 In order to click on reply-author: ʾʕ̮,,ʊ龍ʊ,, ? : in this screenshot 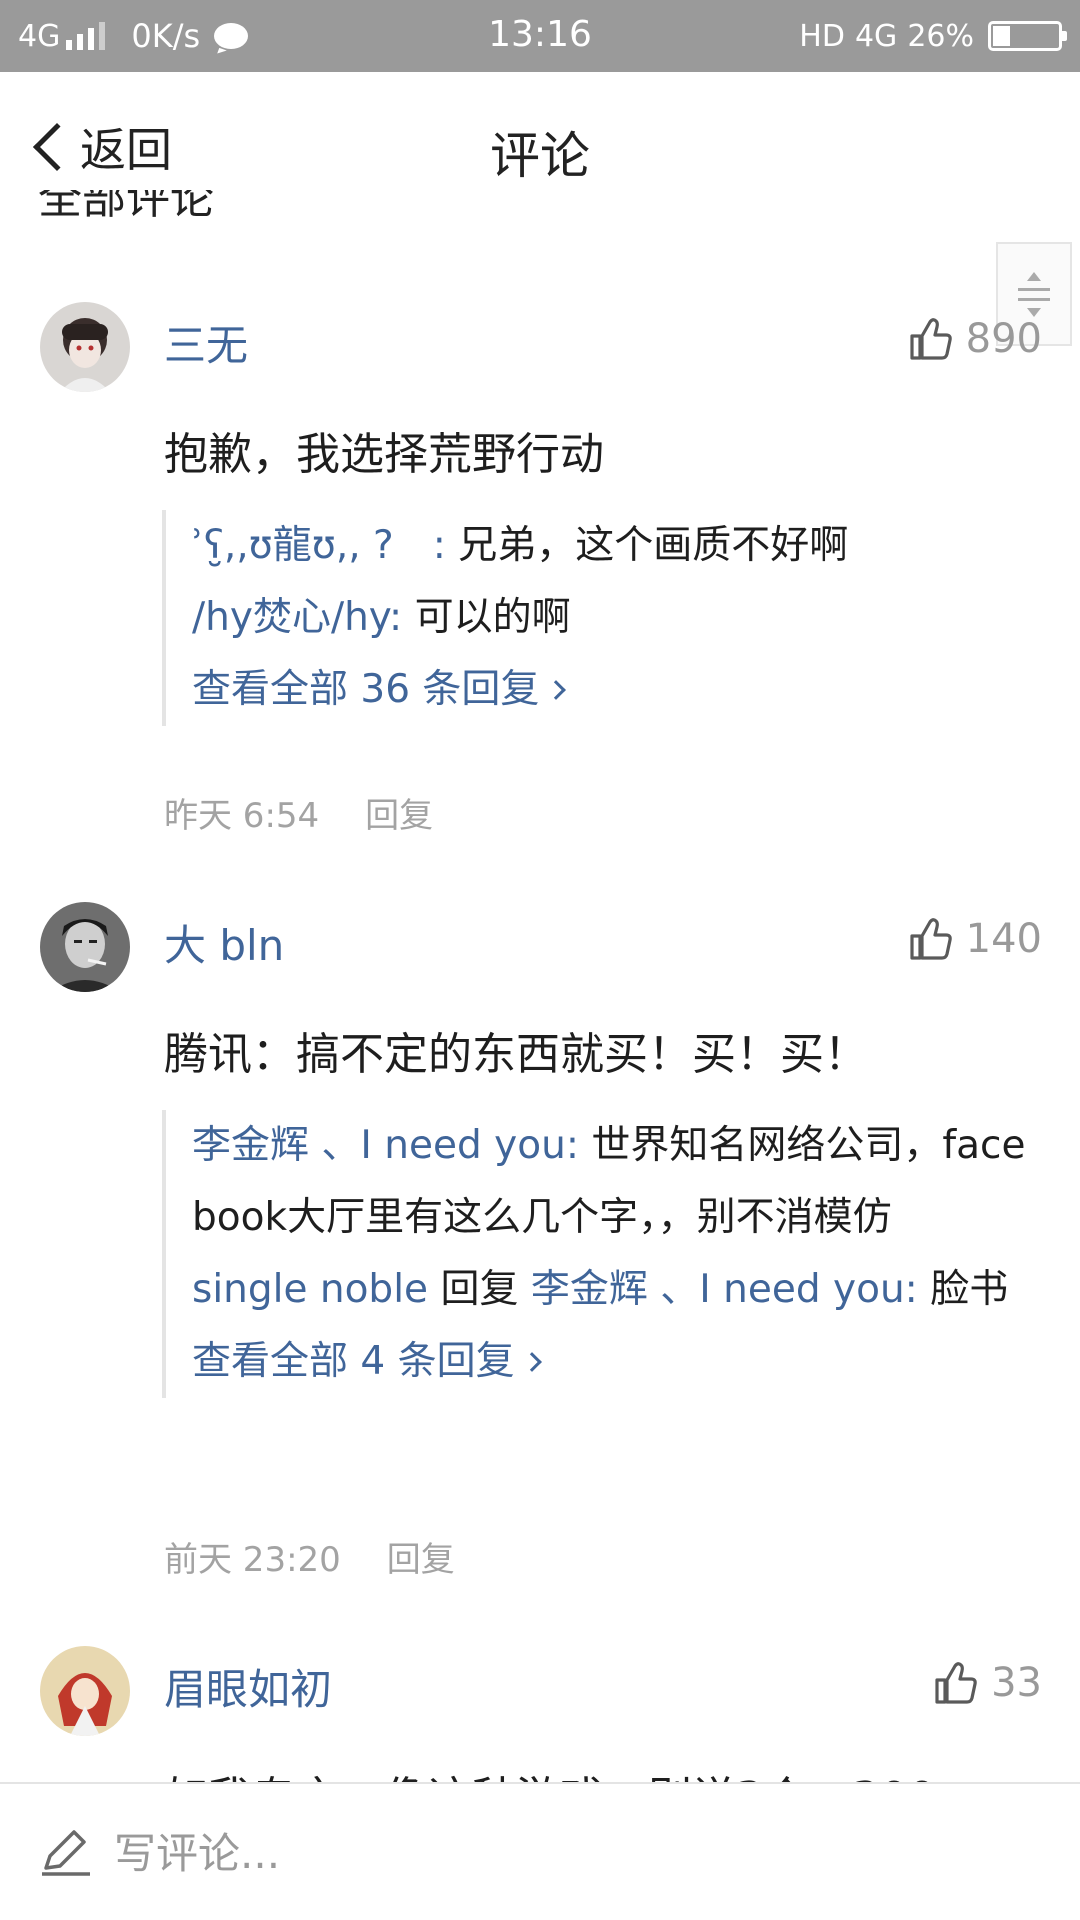, I will do `click(319, 545)`.